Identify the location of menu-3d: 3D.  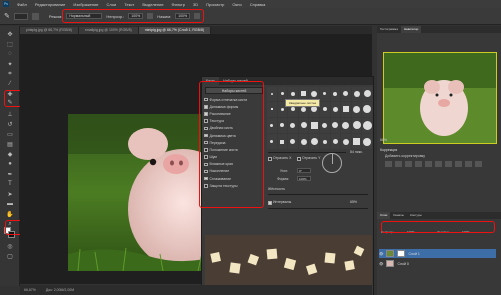
(195, 4).